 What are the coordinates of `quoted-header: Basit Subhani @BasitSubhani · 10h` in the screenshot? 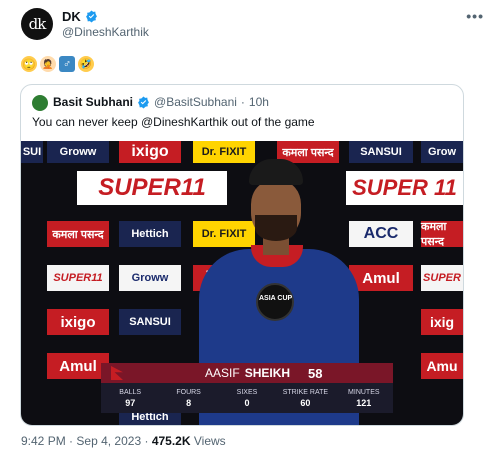 It's located at (161, 102).